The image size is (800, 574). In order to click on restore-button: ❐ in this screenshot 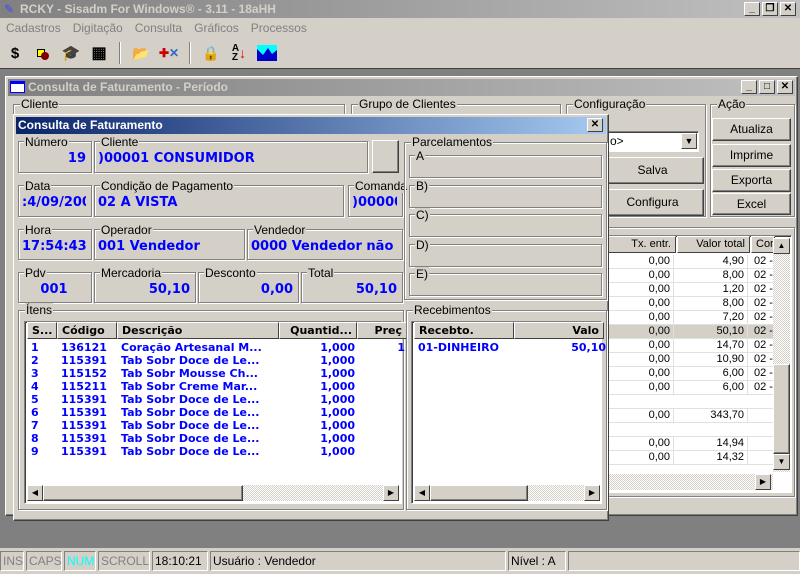, I will do `click(770, 9)`.